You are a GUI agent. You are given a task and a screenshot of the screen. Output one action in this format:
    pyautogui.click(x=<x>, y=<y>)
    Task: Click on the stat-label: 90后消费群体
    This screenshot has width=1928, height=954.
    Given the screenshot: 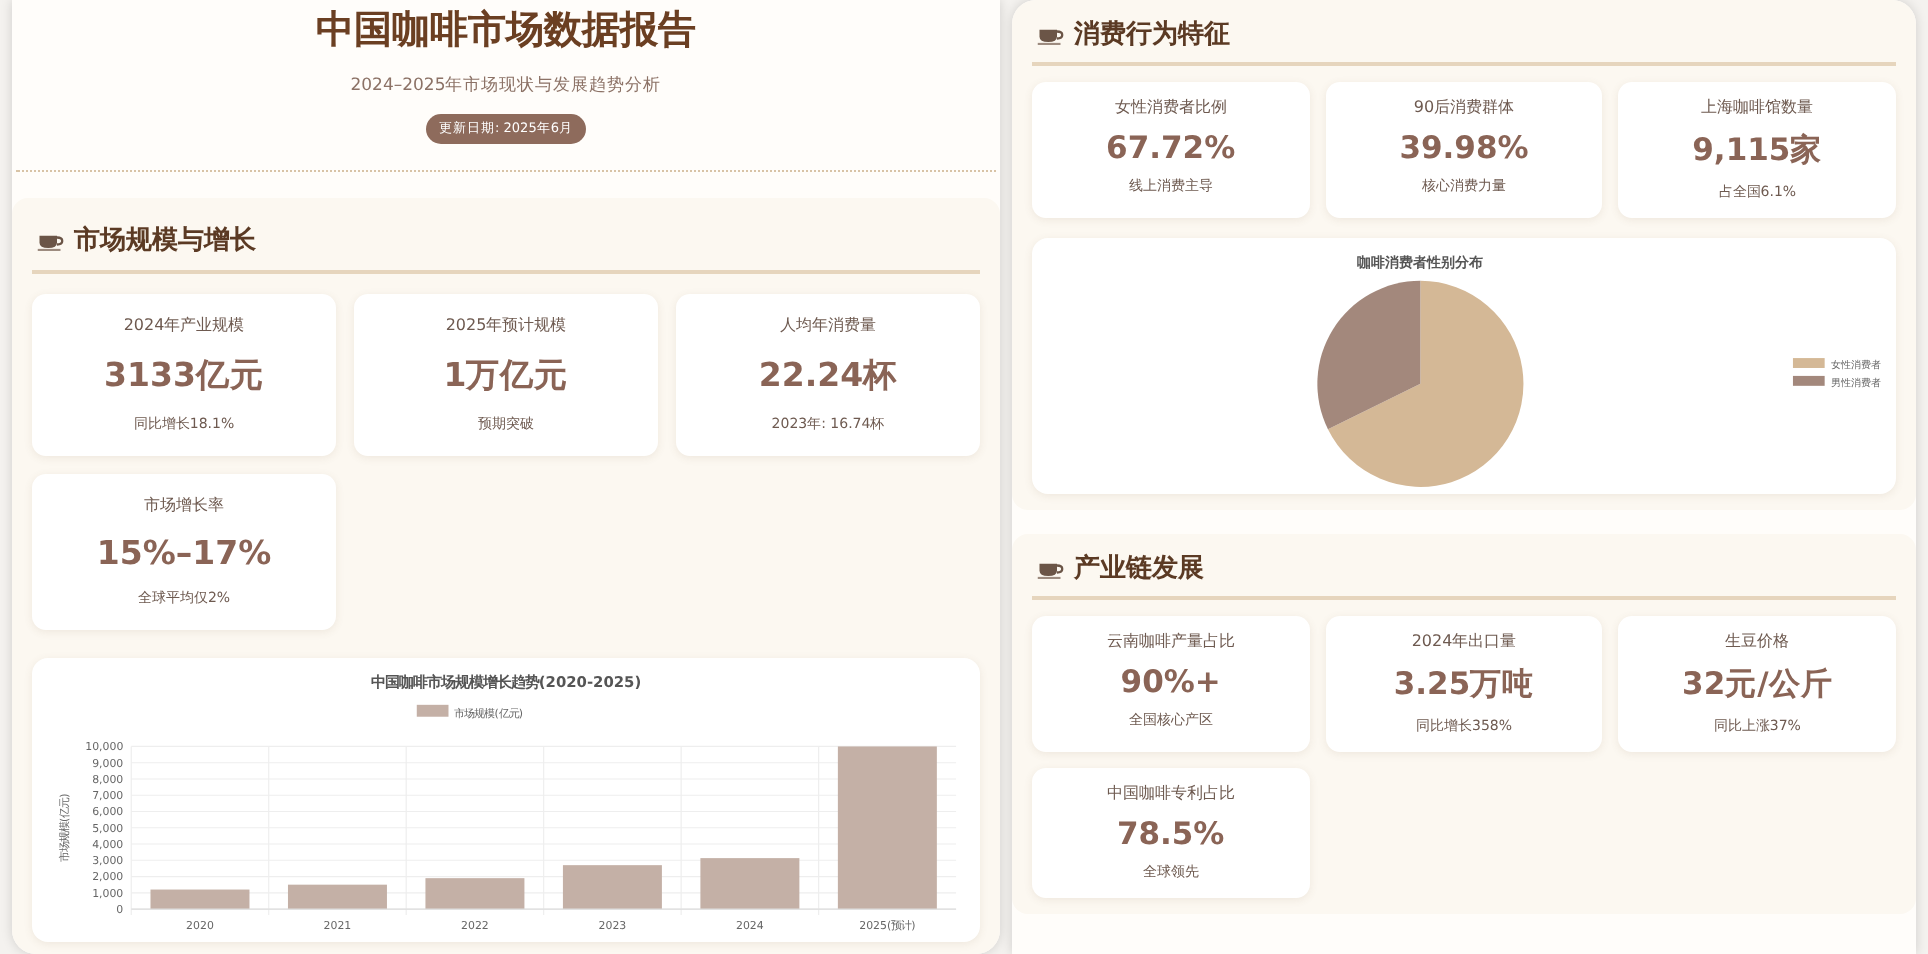 What is the action you would take?
    pyautogui.click(x=1464, y=107)
    